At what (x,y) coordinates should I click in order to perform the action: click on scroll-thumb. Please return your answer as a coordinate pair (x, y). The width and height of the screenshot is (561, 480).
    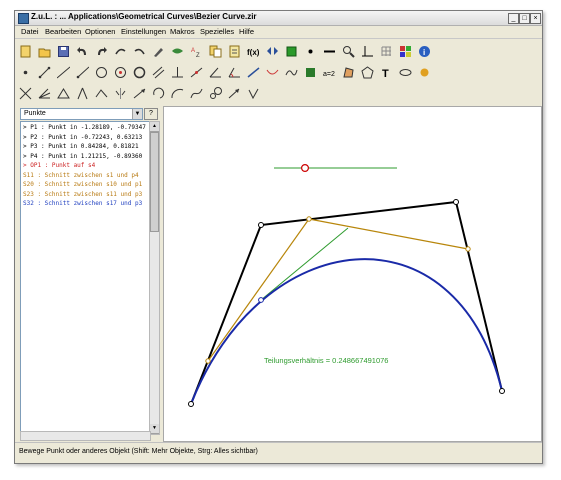
    Looking at the image, I should click on (154, 182).